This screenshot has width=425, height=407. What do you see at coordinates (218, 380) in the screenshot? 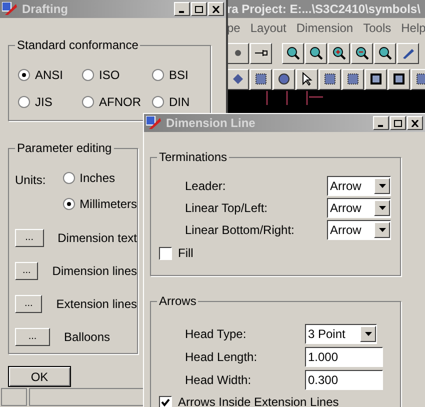
I see `field-label: Head Width:` at bounding box center [218, 380].